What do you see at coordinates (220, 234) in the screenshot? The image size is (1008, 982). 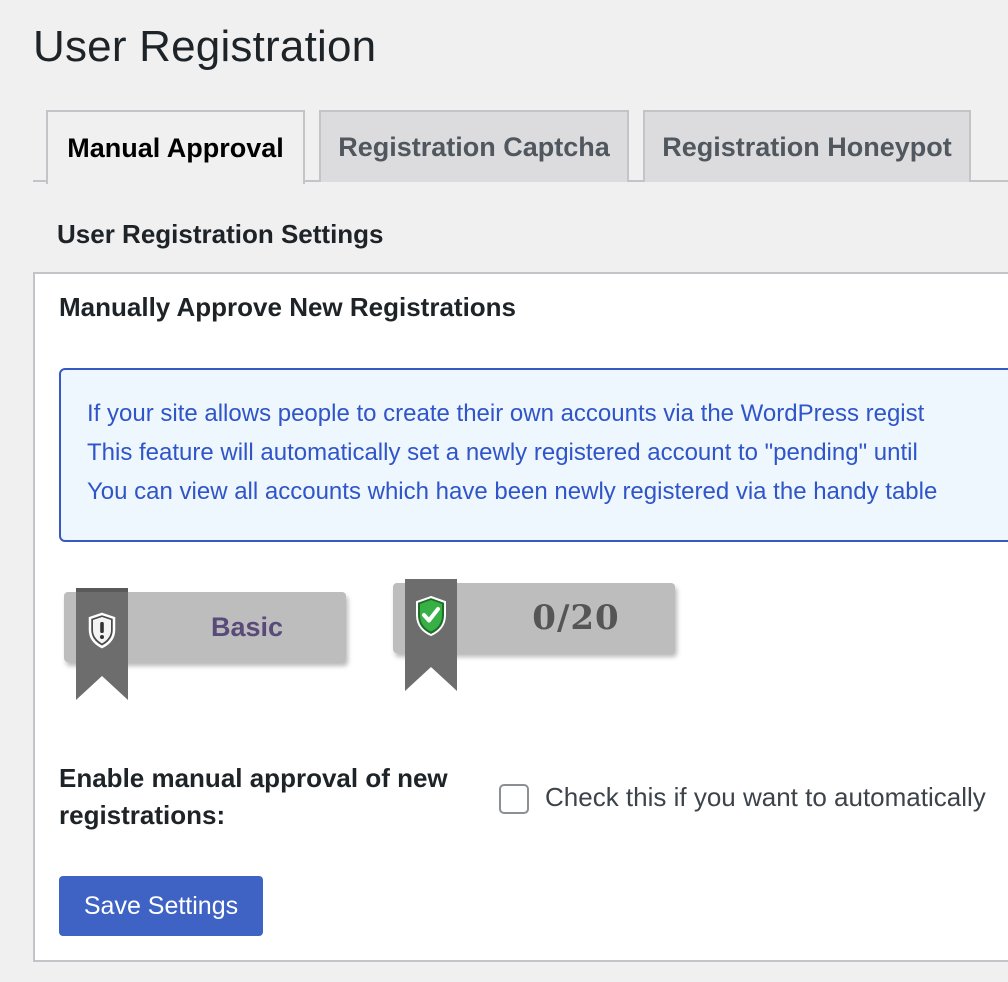 I see `section-title: User Registration Settings` at bounding box center [220, 234].